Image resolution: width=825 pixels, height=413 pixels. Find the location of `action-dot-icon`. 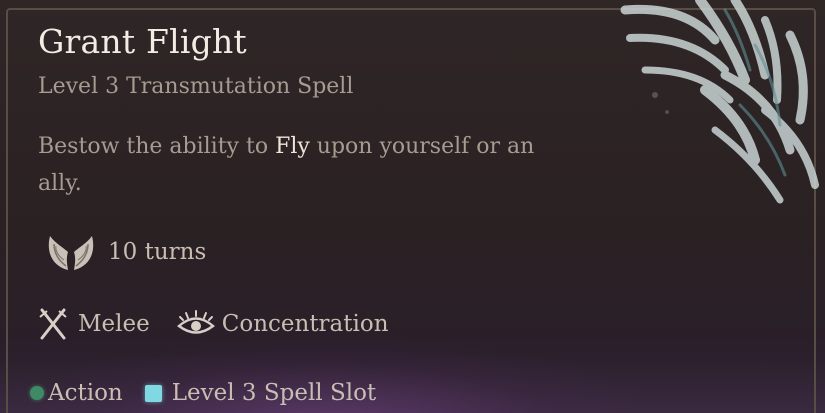

action-dot-icon is located at coordinates (37, 393).